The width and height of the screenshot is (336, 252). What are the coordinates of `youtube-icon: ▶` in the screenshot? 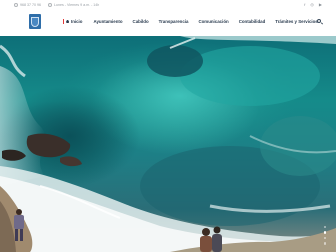 It's located at (320, 4).